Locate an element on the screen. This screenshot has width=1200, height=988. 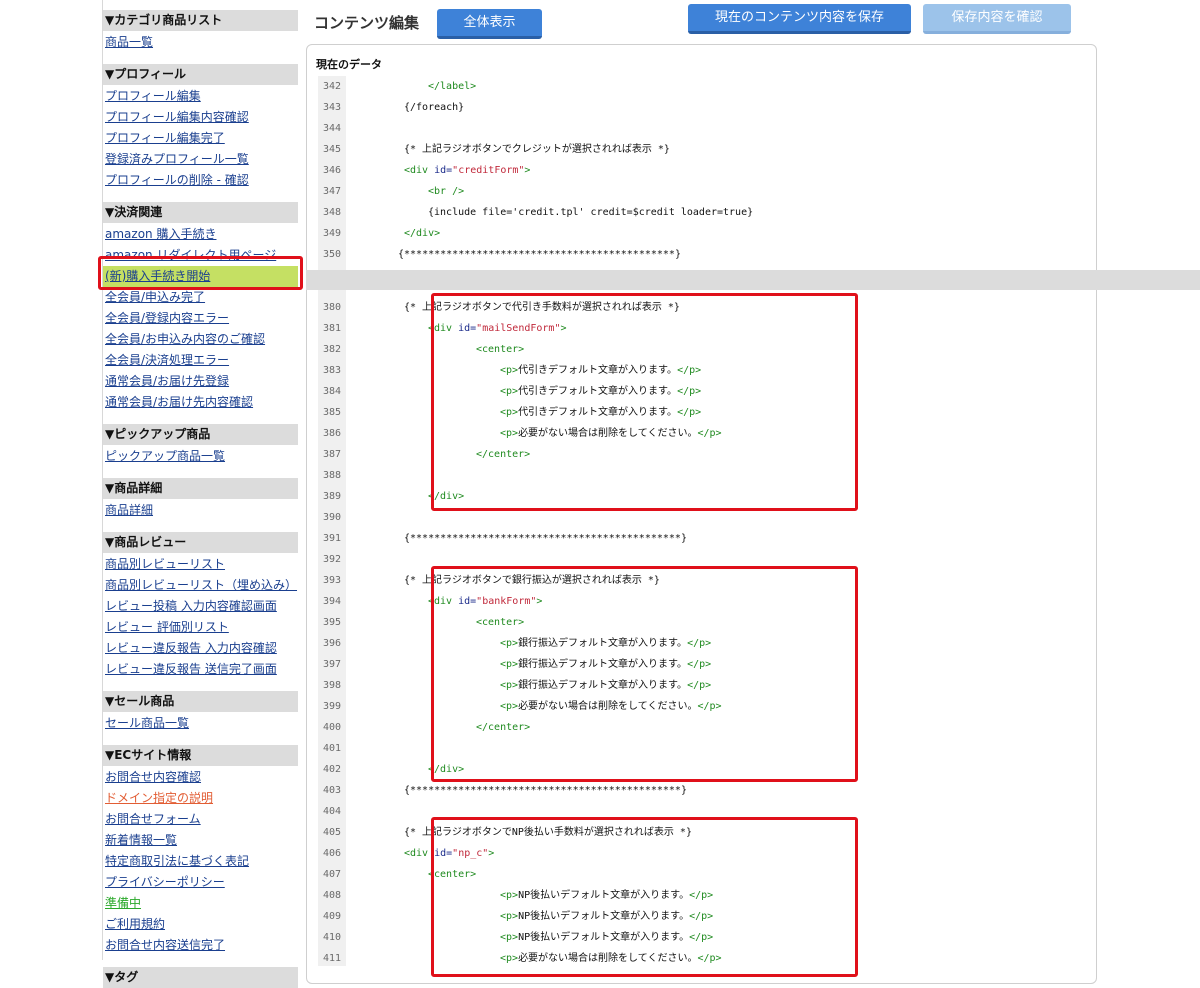
sidebar-link: 全会員/申込み完了 is located at coordinates (200, 297).